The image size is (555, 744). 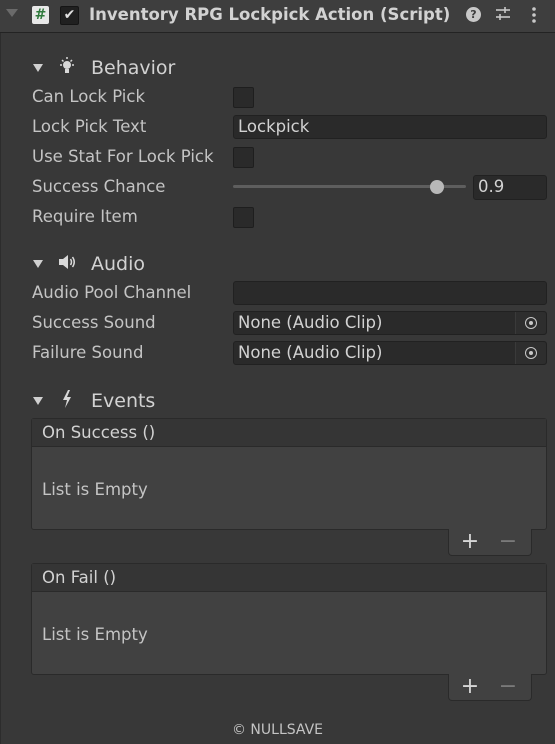 What do you see at coordinates (89, 96) in the screenshot?
I see `can-lock-pick-label: Can Lock Pick` at bounding box center [89, 96].